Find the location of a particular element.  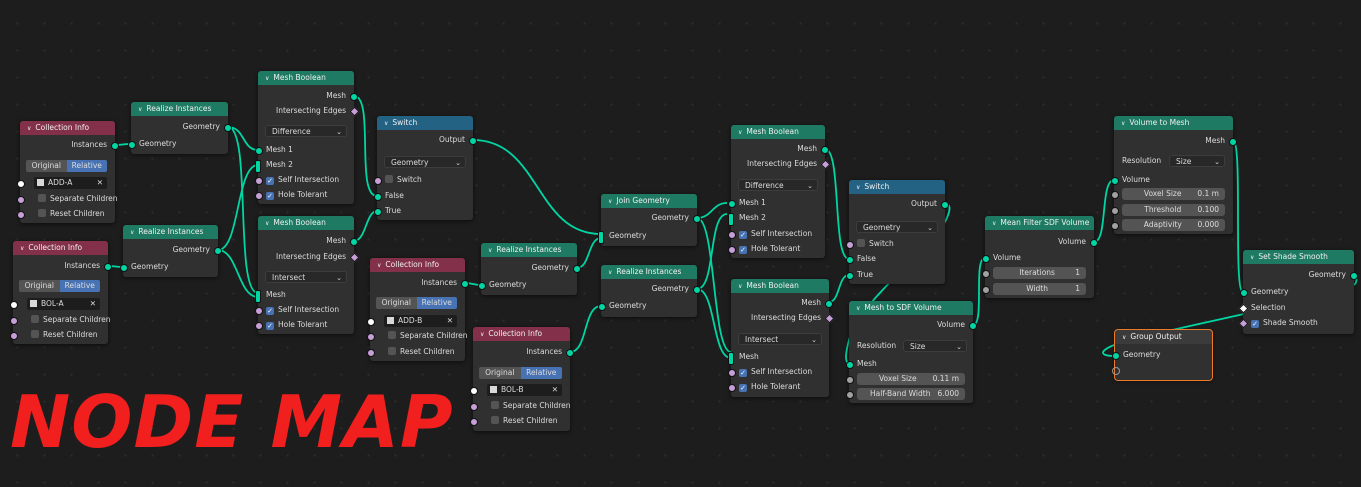

operation-dropdown: Difference ⌄ is located at coordinates (306, 131).